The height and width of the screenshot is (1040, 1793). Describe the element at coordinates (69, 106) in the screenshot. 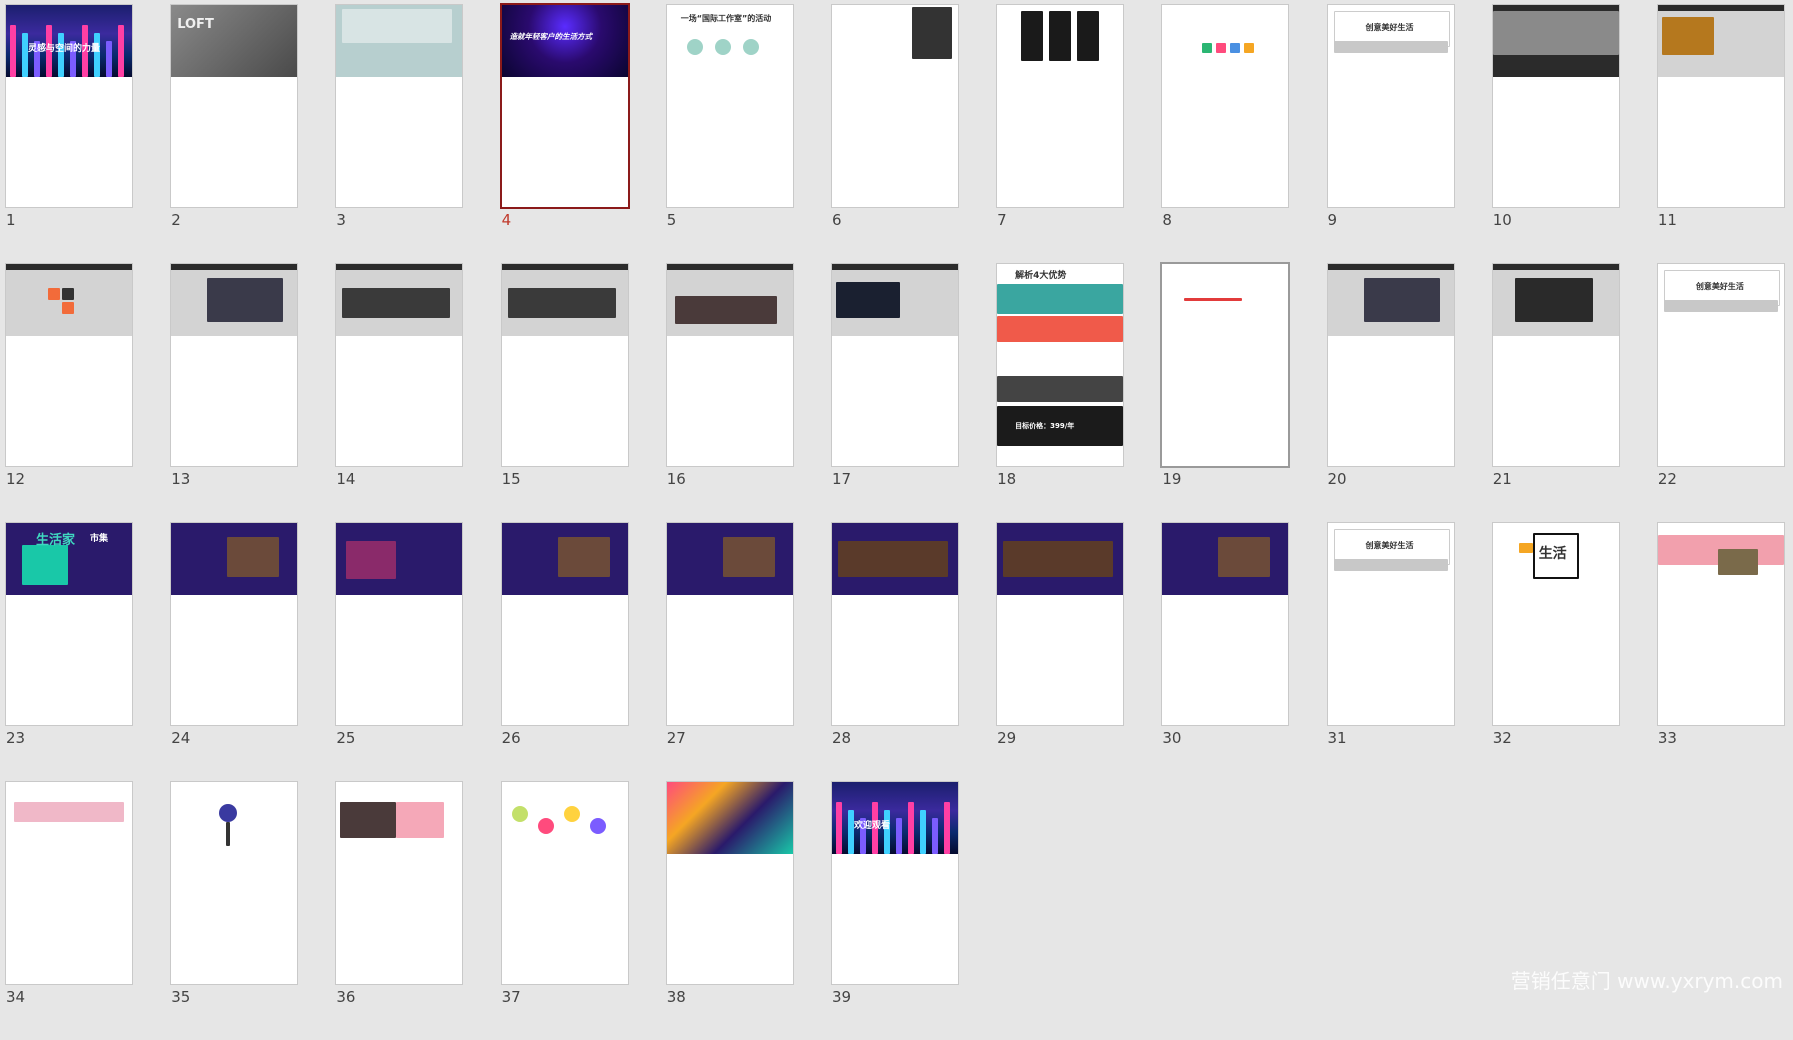

I see `slide-thumbnail-1: 灵感与空间的力量` at that location.